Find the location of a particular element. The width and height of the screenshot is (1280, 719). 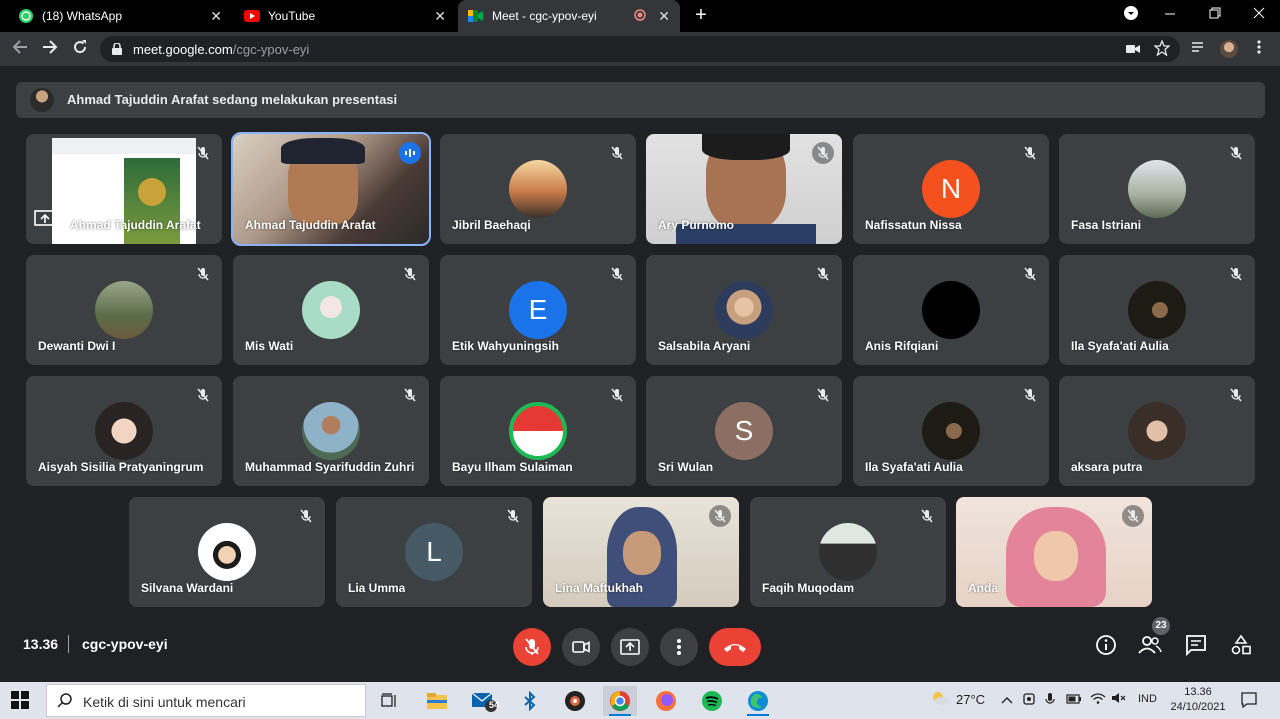

participant-tile: E Etik Wahyuningsih is located at coordinates (538, 310).